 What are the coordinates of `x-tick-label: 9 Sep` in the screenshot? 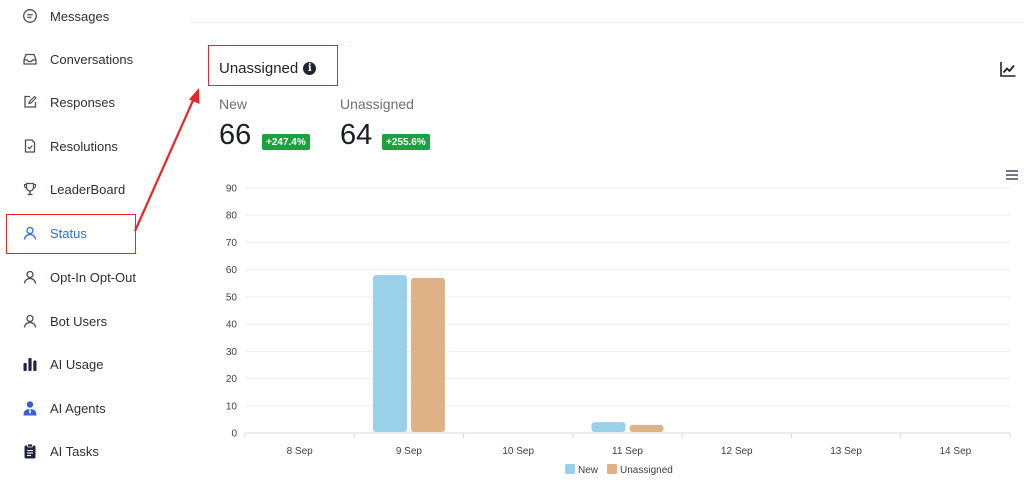 It's located at (409, 451).